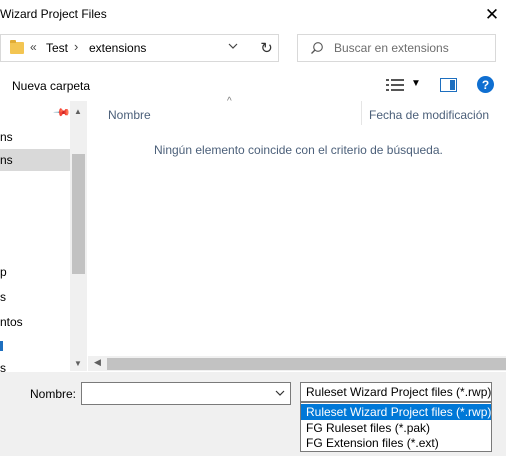 Image resolution: width=506 pixels, height=456 pixels. I want to click on scroll-down-arrow-icon: ▼, so click(78, 363).